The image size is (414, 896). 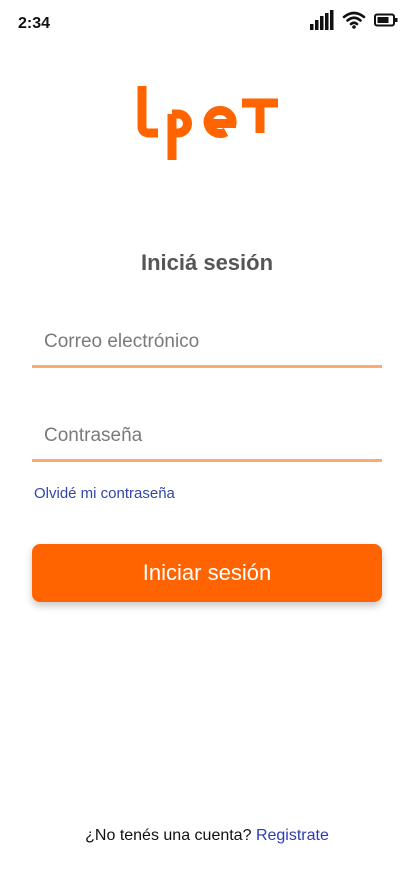 I want to click on signal-icon, so click(x=322, y=20).